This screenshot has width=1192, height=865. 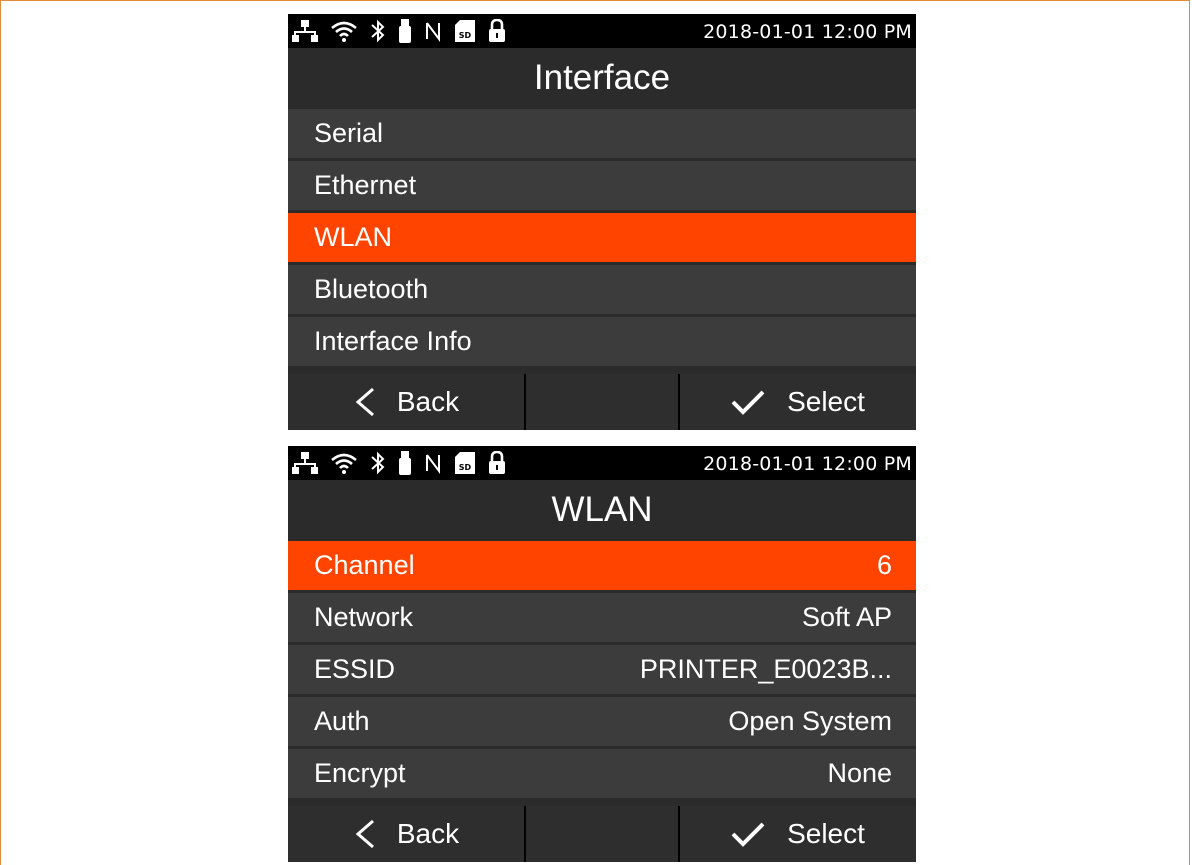 I want to click on setting-label: ESSID, so click(x=355, y=669).